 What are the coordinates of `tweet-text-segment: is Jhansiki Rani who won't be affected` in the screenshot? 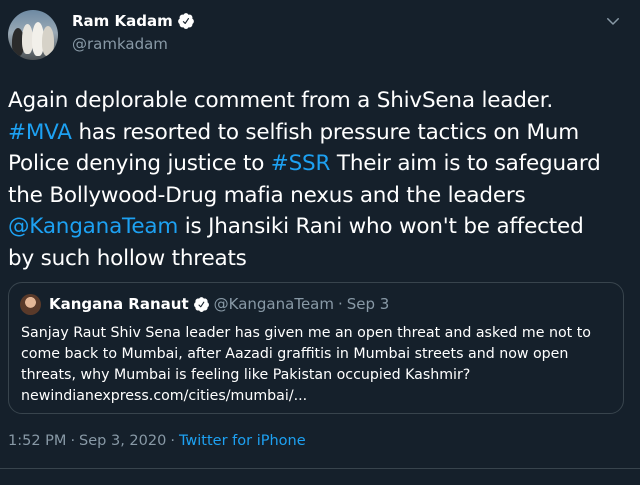 It's located at (381, 226).